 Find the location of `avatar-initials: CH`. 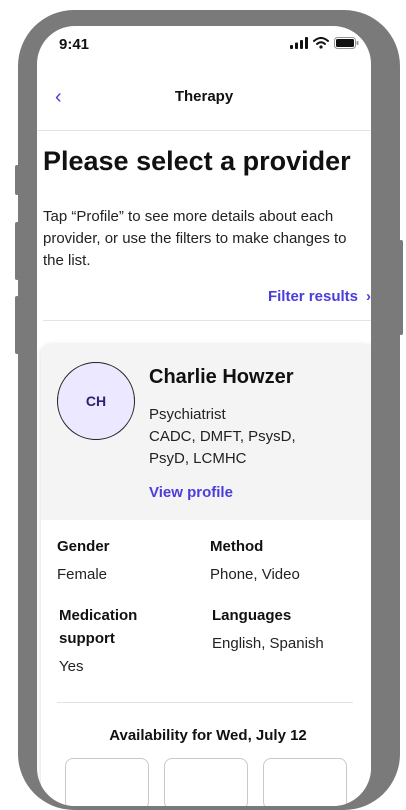

avatar-initials: CH is located at coordinates (96, 401).